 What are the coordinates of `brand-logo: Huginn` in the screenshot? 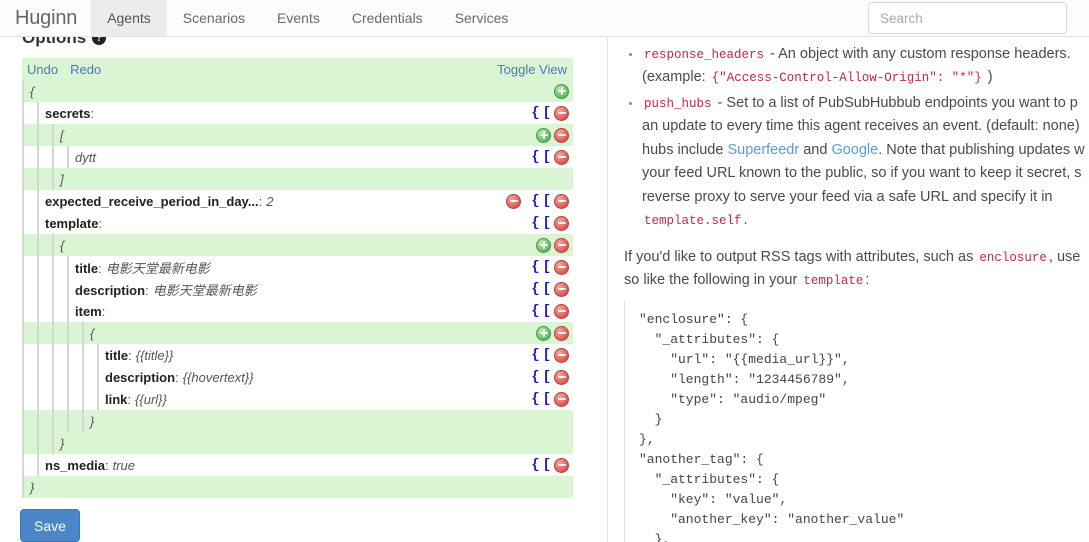 It's located at (45, 18).